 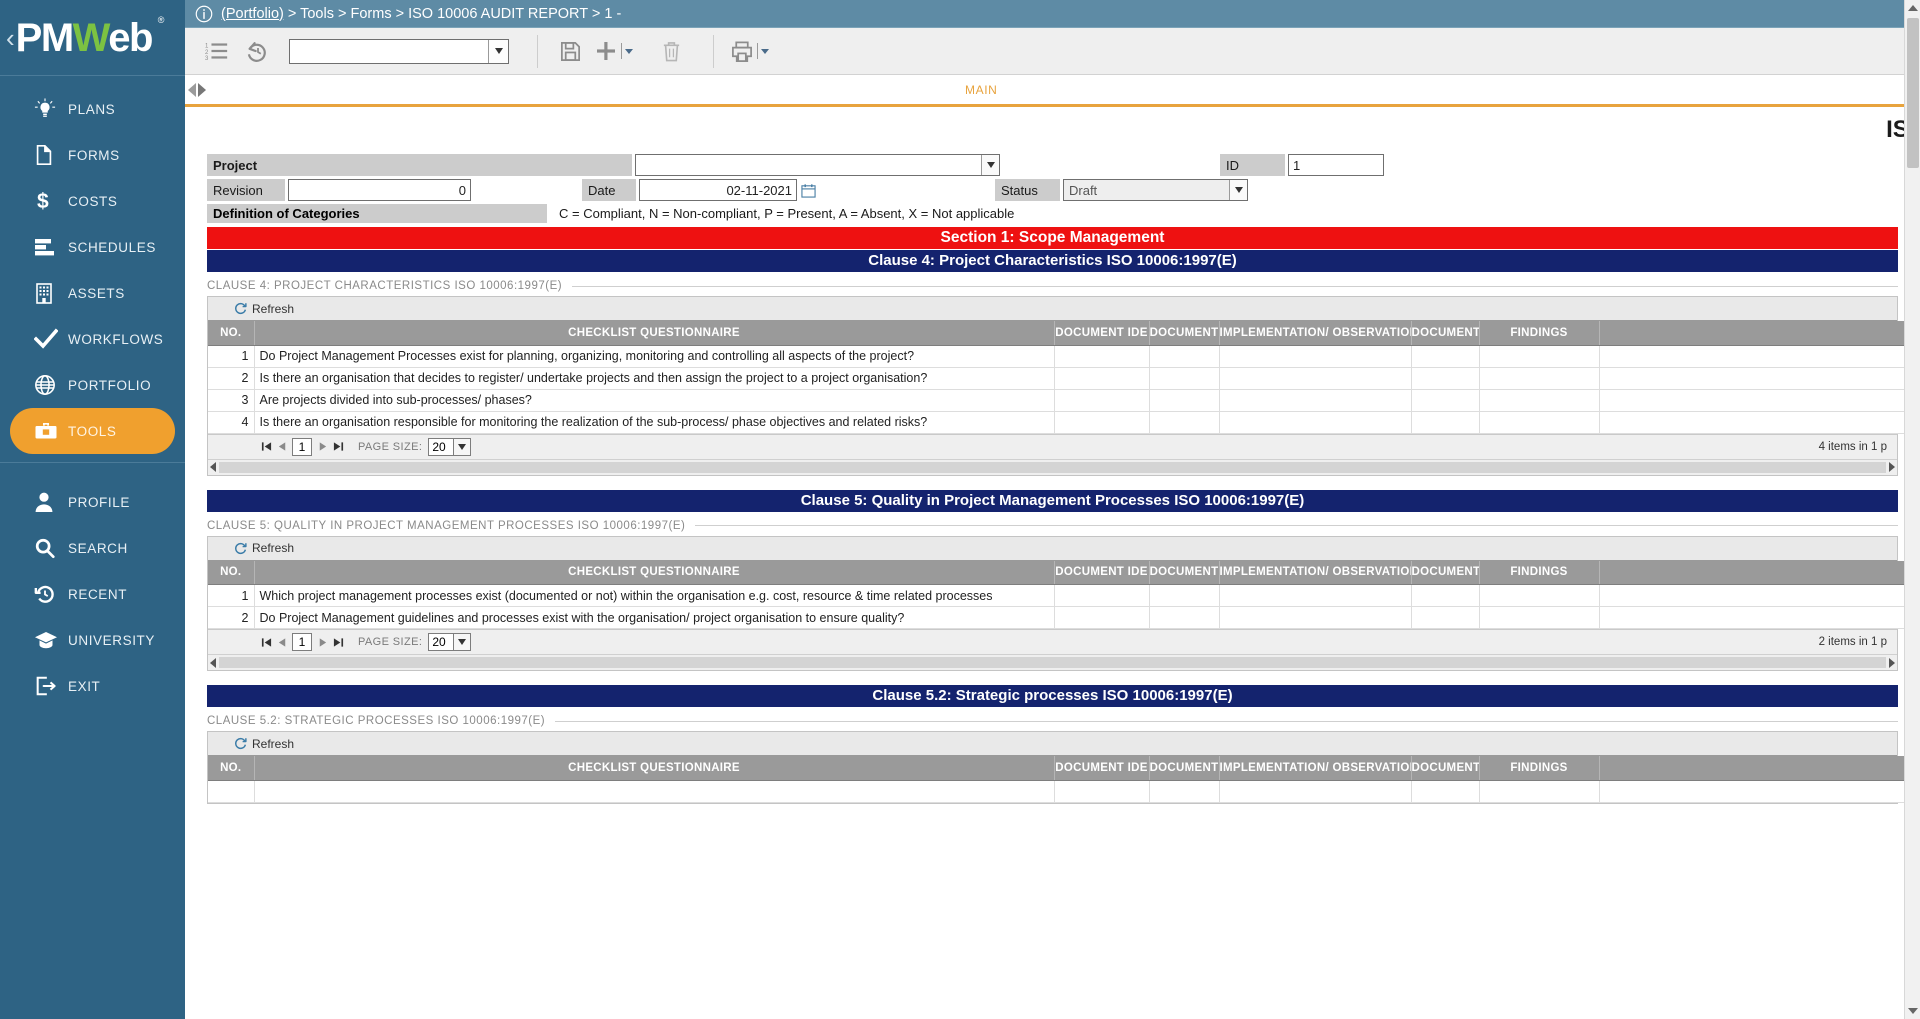 I want to click on sidebar-item-search: SEARCH, so click(x=92, y=548).